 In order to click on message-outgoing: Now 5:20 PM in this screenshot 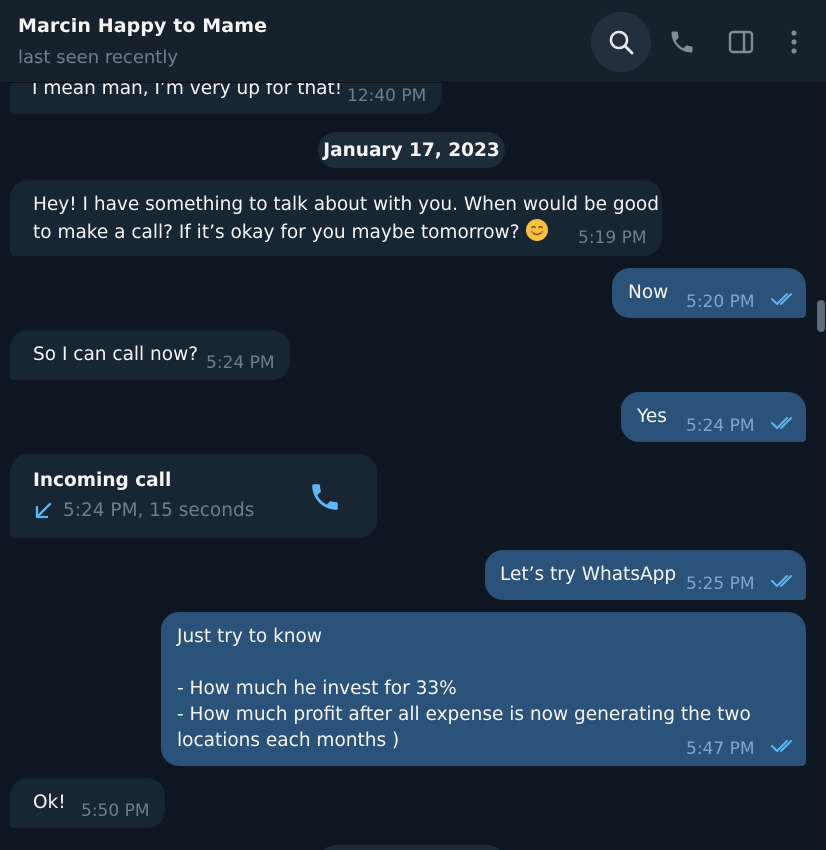, I will do `click(709, 293)`.